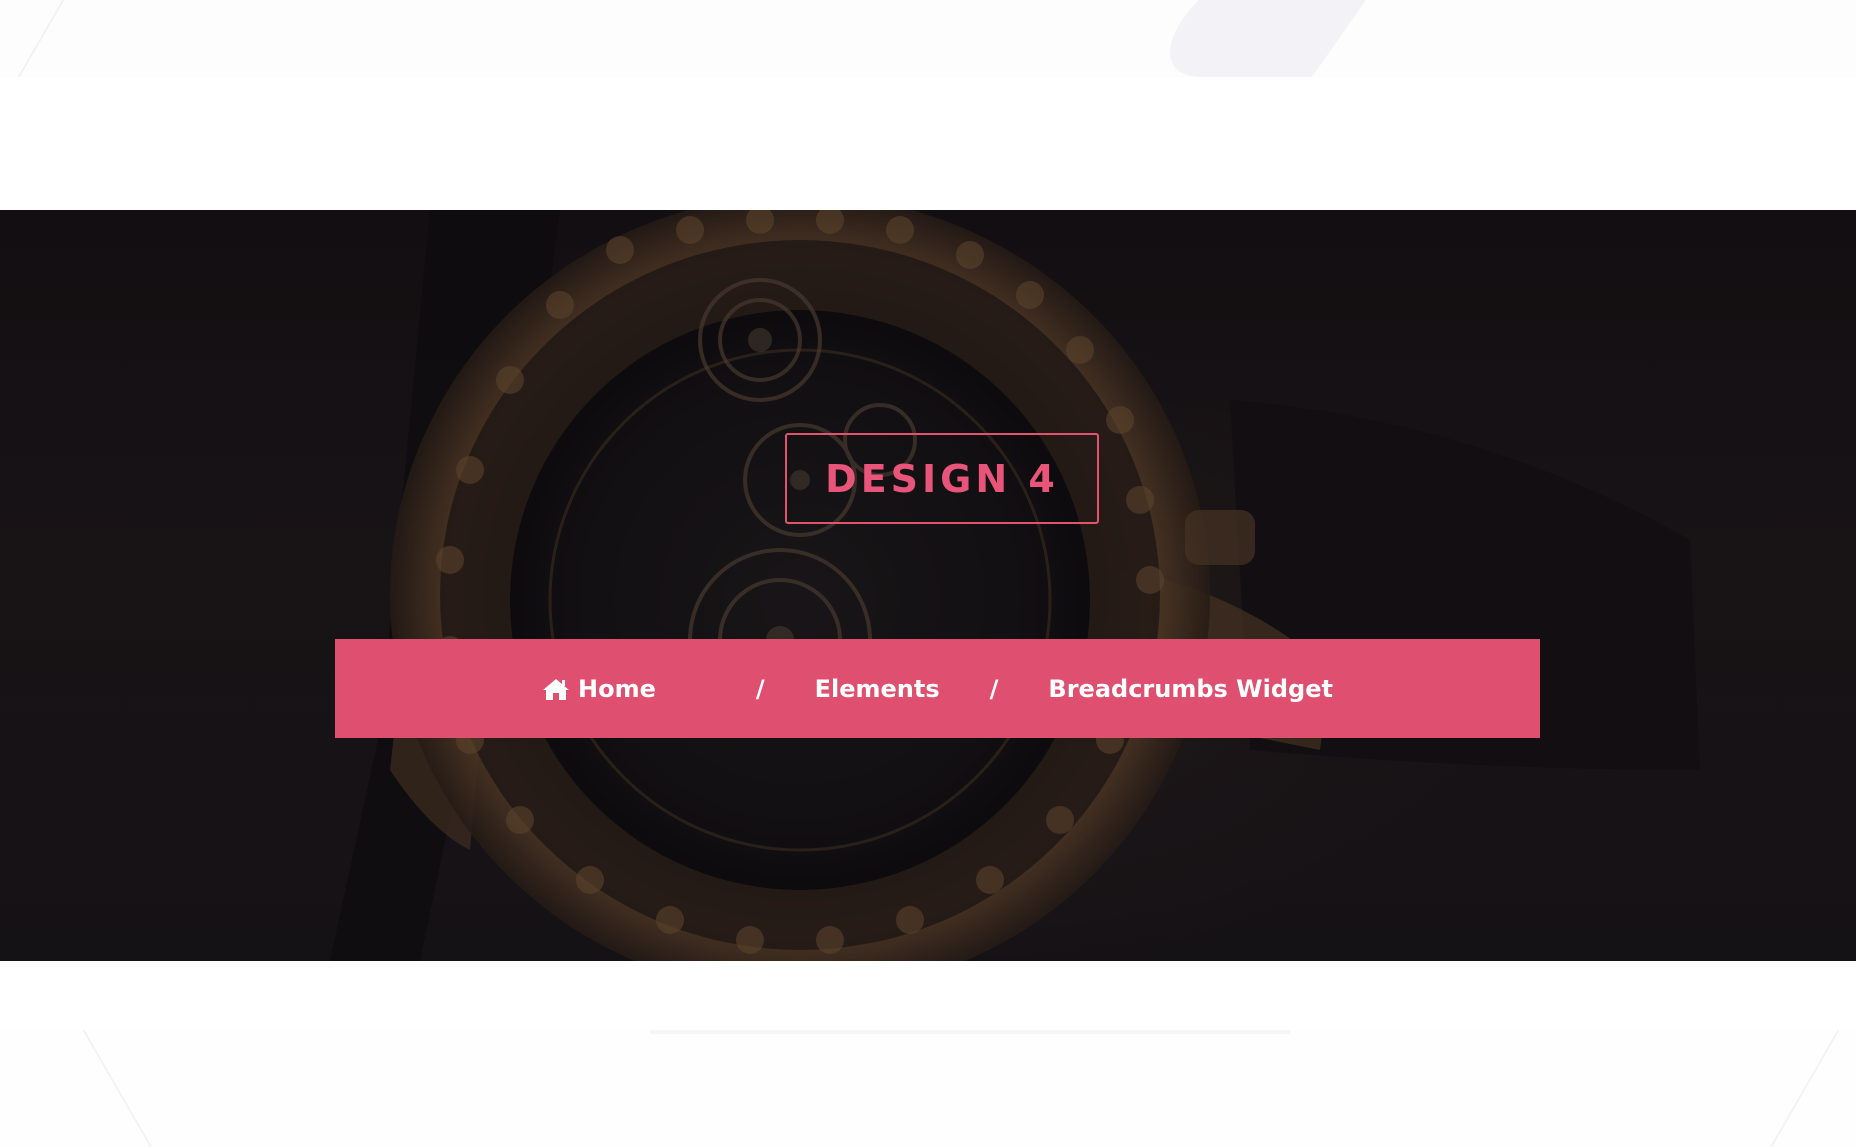 The image size is (1856, 1147). What do you see at coordinates (928, 38) in the screenshot?
I see `top-decorative-area` at bounding box center [928, 38].